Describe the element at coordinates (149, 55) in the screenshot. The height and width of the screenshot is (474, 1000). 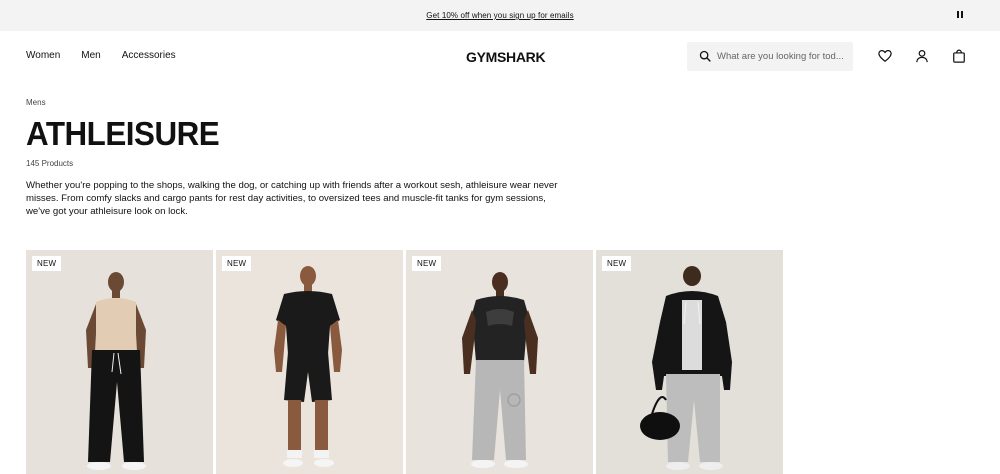
I see `nav-accessories: Accessories` at that location.